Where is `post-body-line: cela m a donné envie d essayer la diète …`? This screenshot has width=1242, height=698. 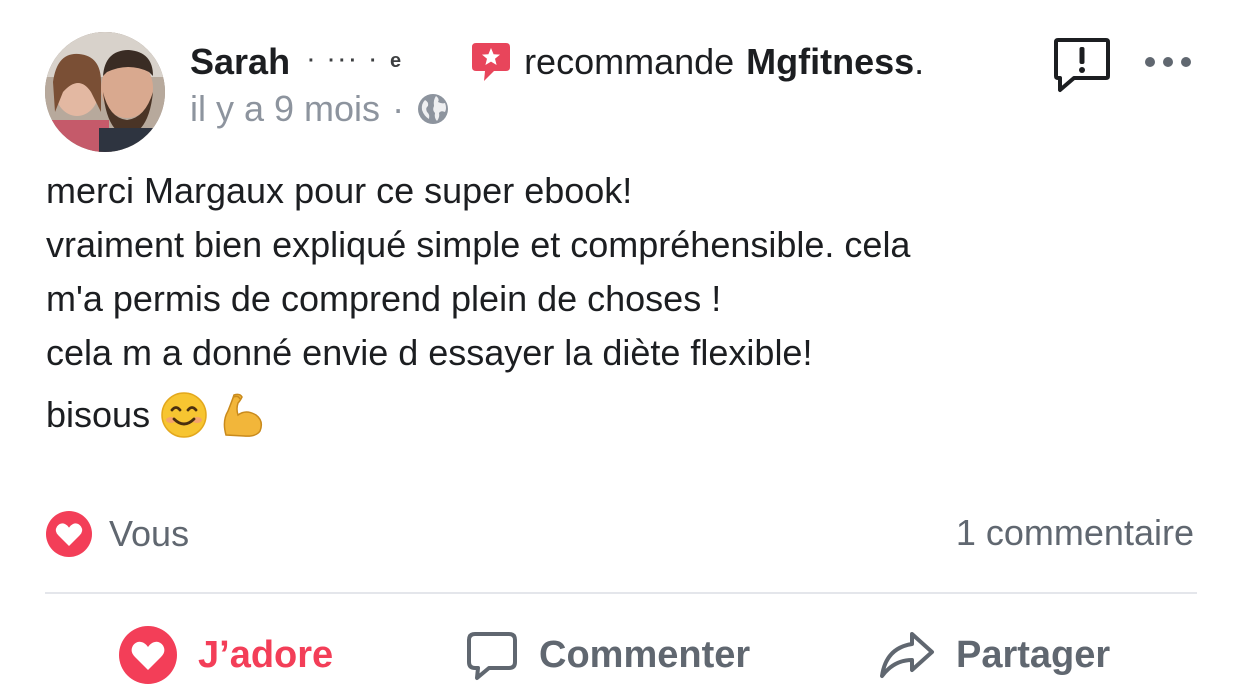 post-body-line: cela m a donné envie d essayer la diète … is located at coordinates (429, 352).